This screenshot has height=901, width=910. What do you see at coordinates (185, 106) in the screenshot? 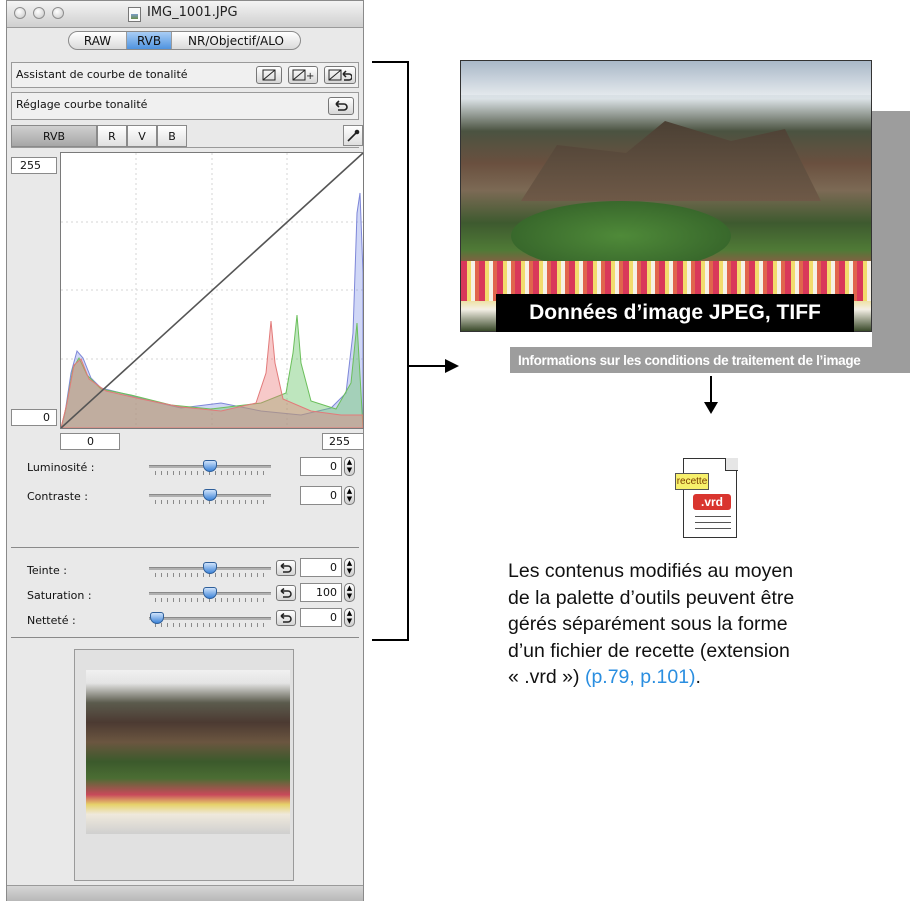
I see `tone-curve-section: Réglage courbe tonalité` at bounding box center [185, 106].